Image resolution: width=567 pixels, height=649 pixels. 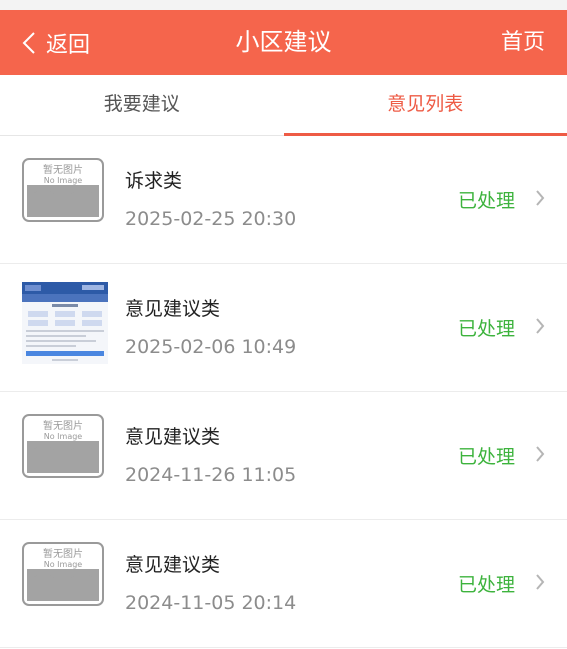 What do you see at coordinates (28, 42) in the screenshot?
I see `chevron-left-icon` at bounding box center [28, 42].